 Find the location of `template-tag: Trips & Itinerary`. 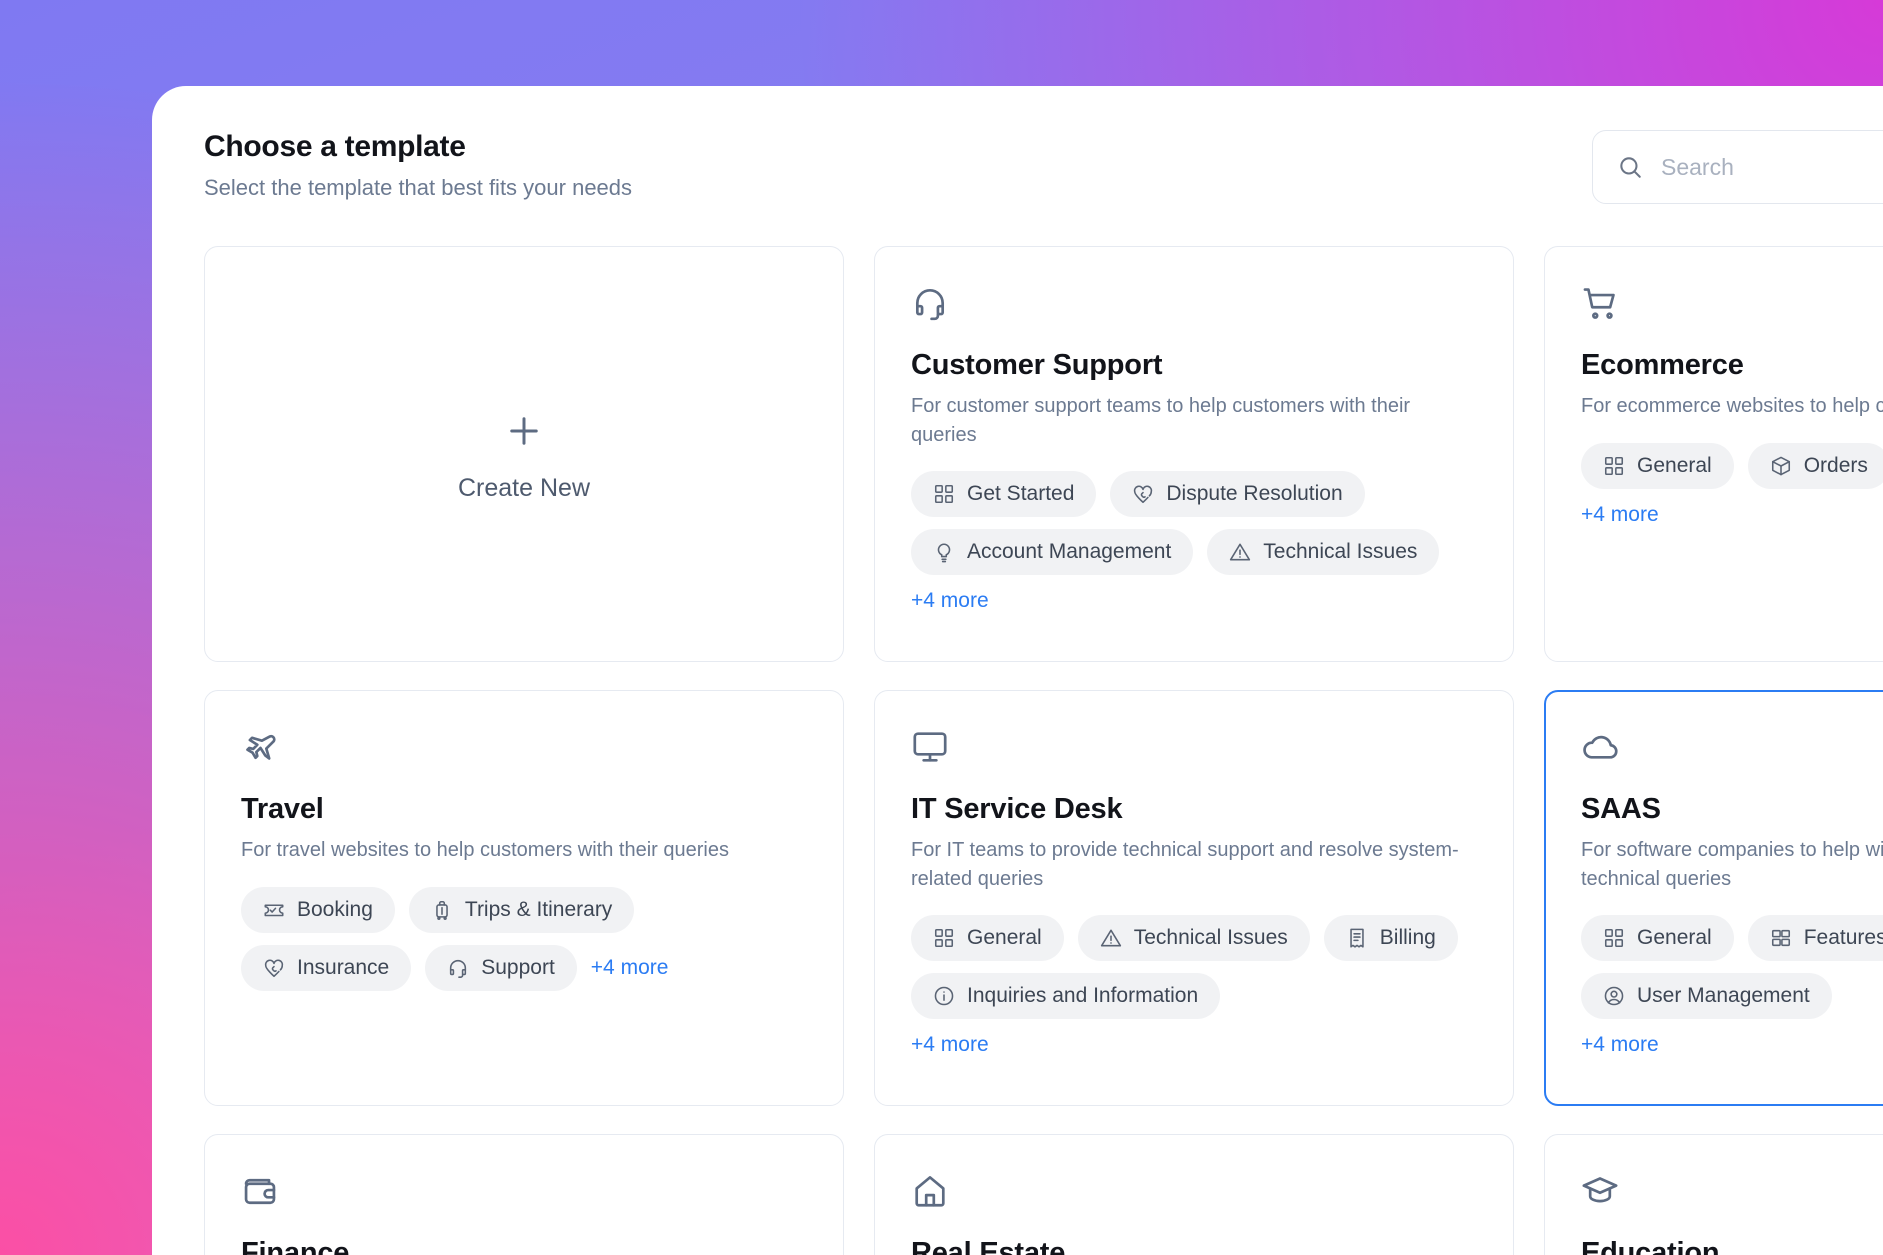

template-tag: Trips & Itinerary is located at coordinates (521, 909).